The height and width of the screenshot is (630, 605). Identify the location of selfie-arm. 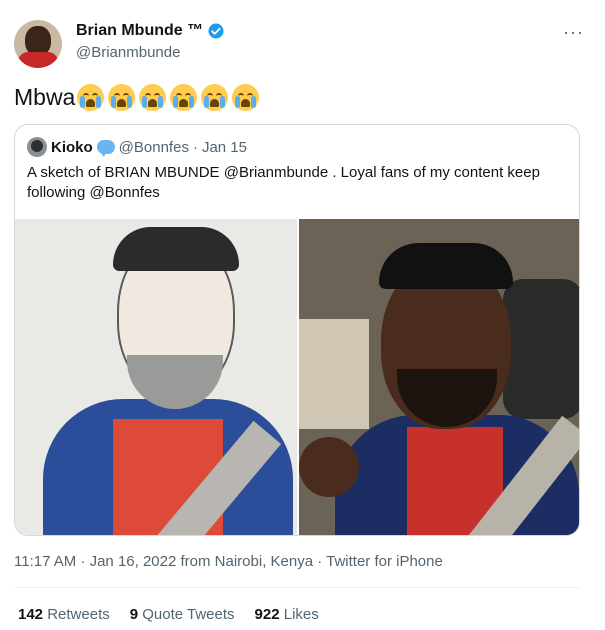
(329, 467).